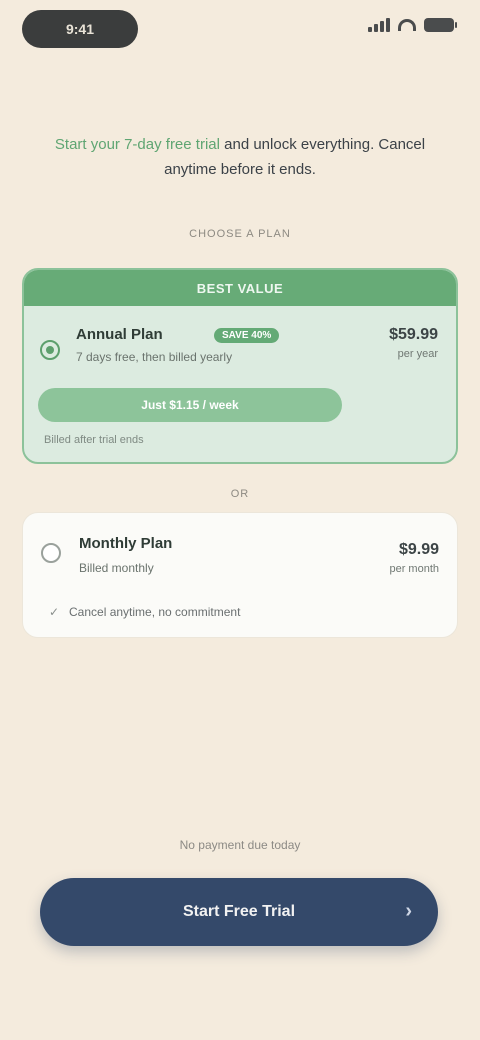 This screenshot has width=480, height=1040. Describe the element at coordinates (414, 569) in the screenshot. I see `plan-price-sub: per month` at that location.